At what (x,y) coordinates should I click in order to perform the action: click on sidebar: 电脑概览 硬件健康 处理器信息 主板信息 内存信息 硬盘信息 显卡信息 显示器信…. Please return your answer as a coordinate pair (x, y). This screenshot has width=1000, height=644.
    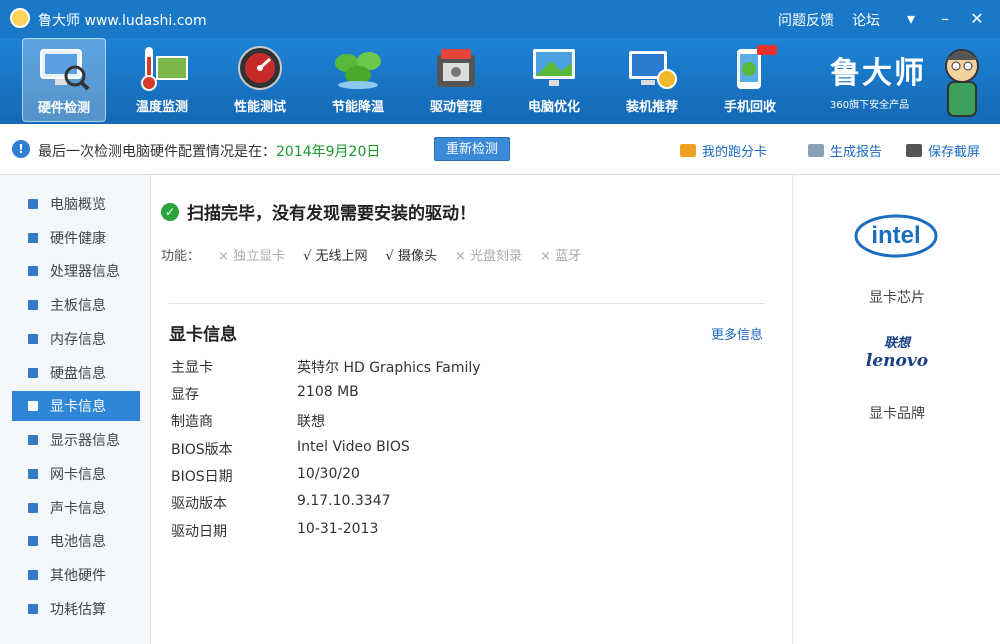
    Looking at the image, I should click on (75, 409).